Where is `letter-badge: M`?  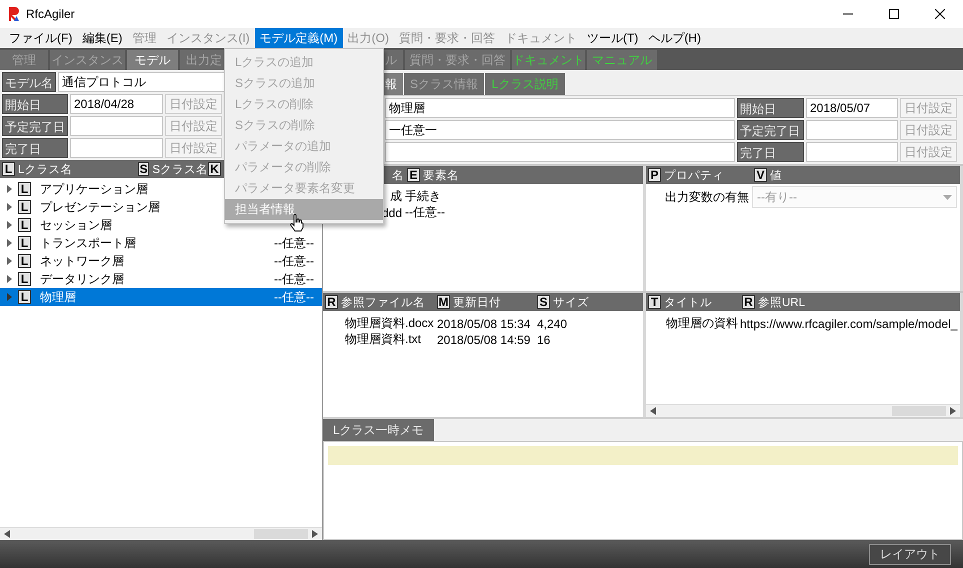 letter-badge: M is located at coordinates (443, 302).